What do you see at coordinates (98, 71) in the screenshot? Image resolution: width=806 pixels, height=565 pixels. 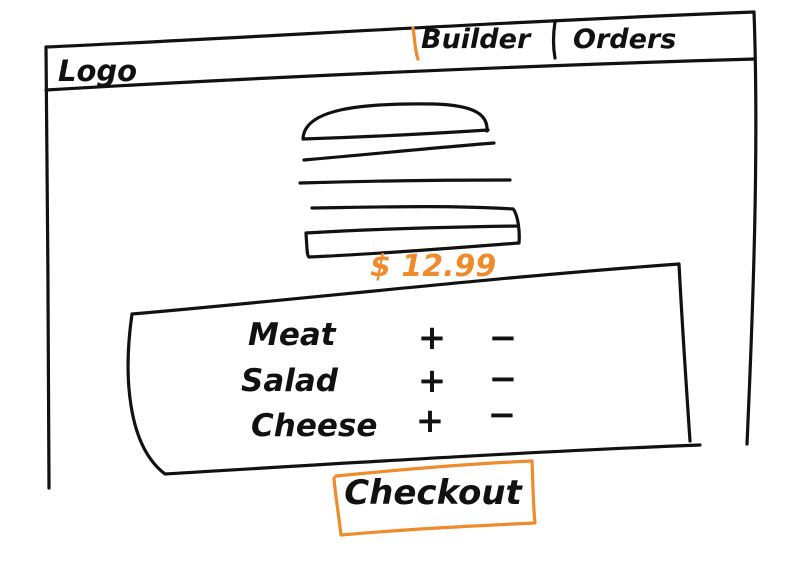 I see `app-logo: Logo` at bounding box center [98, 71].